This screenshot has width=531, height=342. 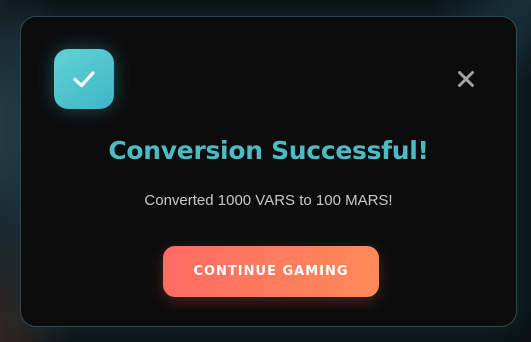 I want to click on close-icon, so click(x=466, y=79).